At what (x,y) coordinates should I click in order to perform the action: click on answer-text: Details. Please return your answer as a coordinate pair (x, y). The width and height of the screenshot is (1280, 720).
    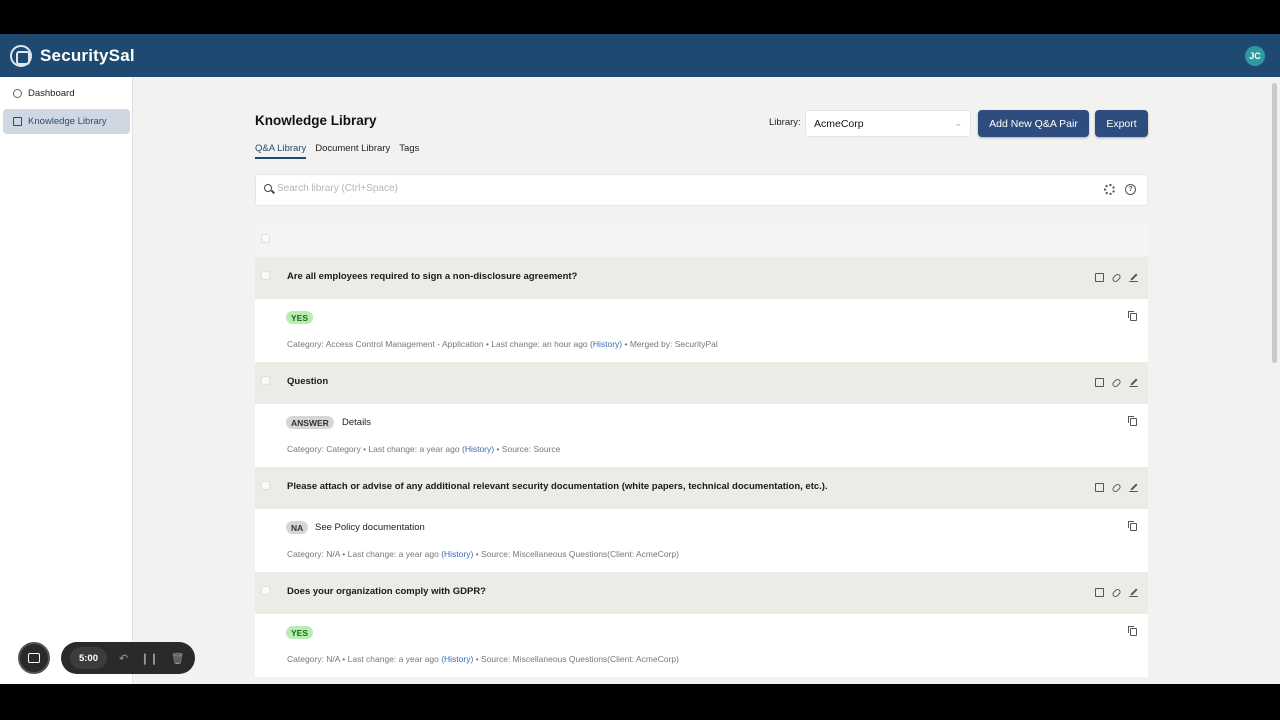
    Looking at the image, I should click on (357, 422).